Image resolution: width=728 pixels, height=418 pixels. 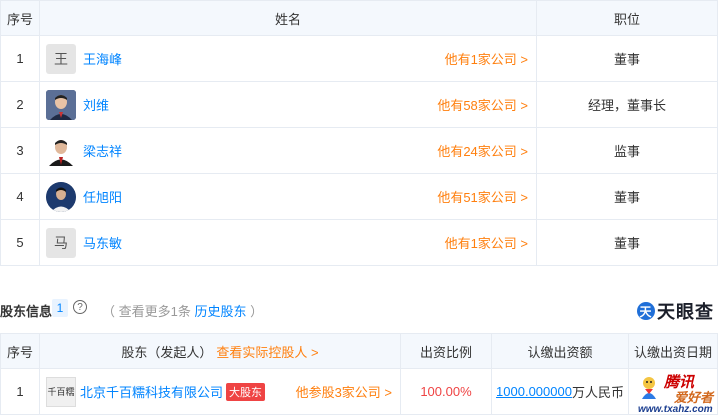 I want to click on help-icon: ?, so click(x=80, y=307).